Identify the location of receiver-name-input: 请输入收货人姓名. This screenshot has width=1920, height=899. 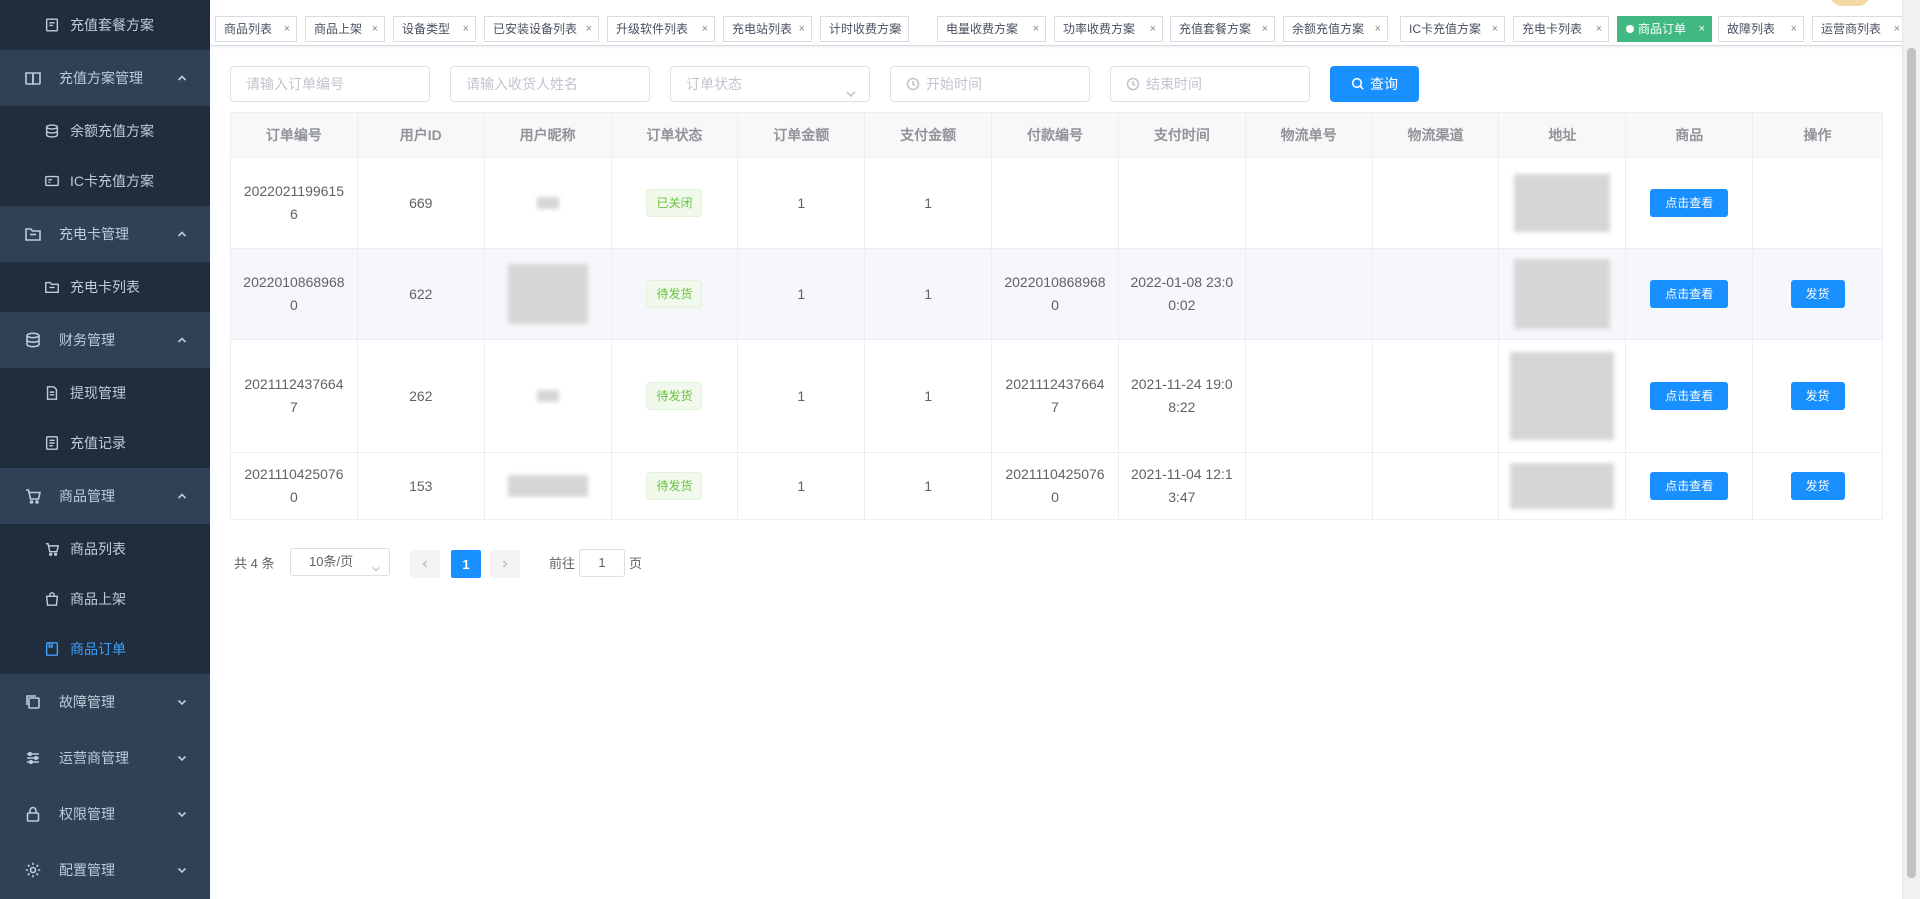
(550, 84).